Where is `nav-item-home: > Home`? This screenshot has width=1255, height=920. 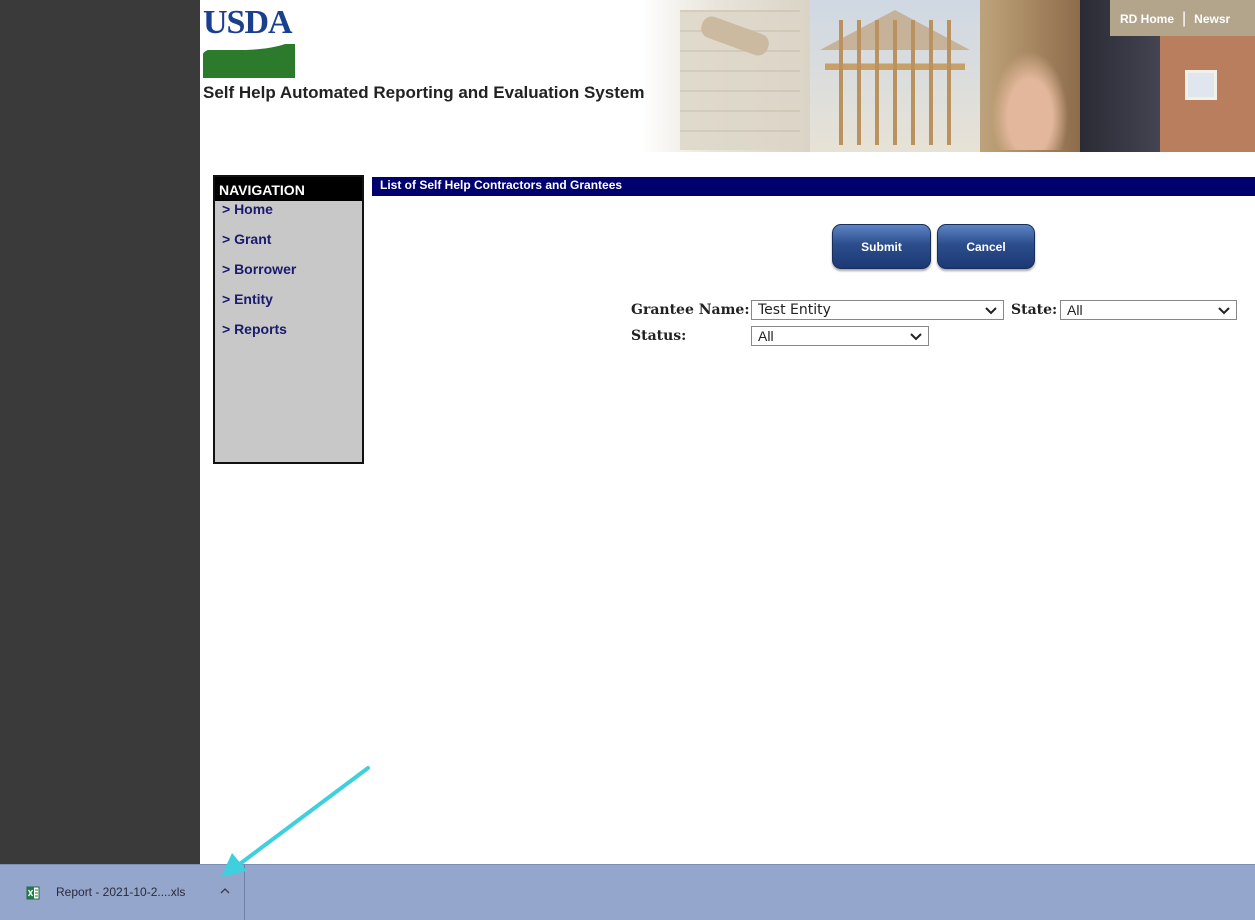
nav-item-home: > Home is located at coordinates (288, 216).